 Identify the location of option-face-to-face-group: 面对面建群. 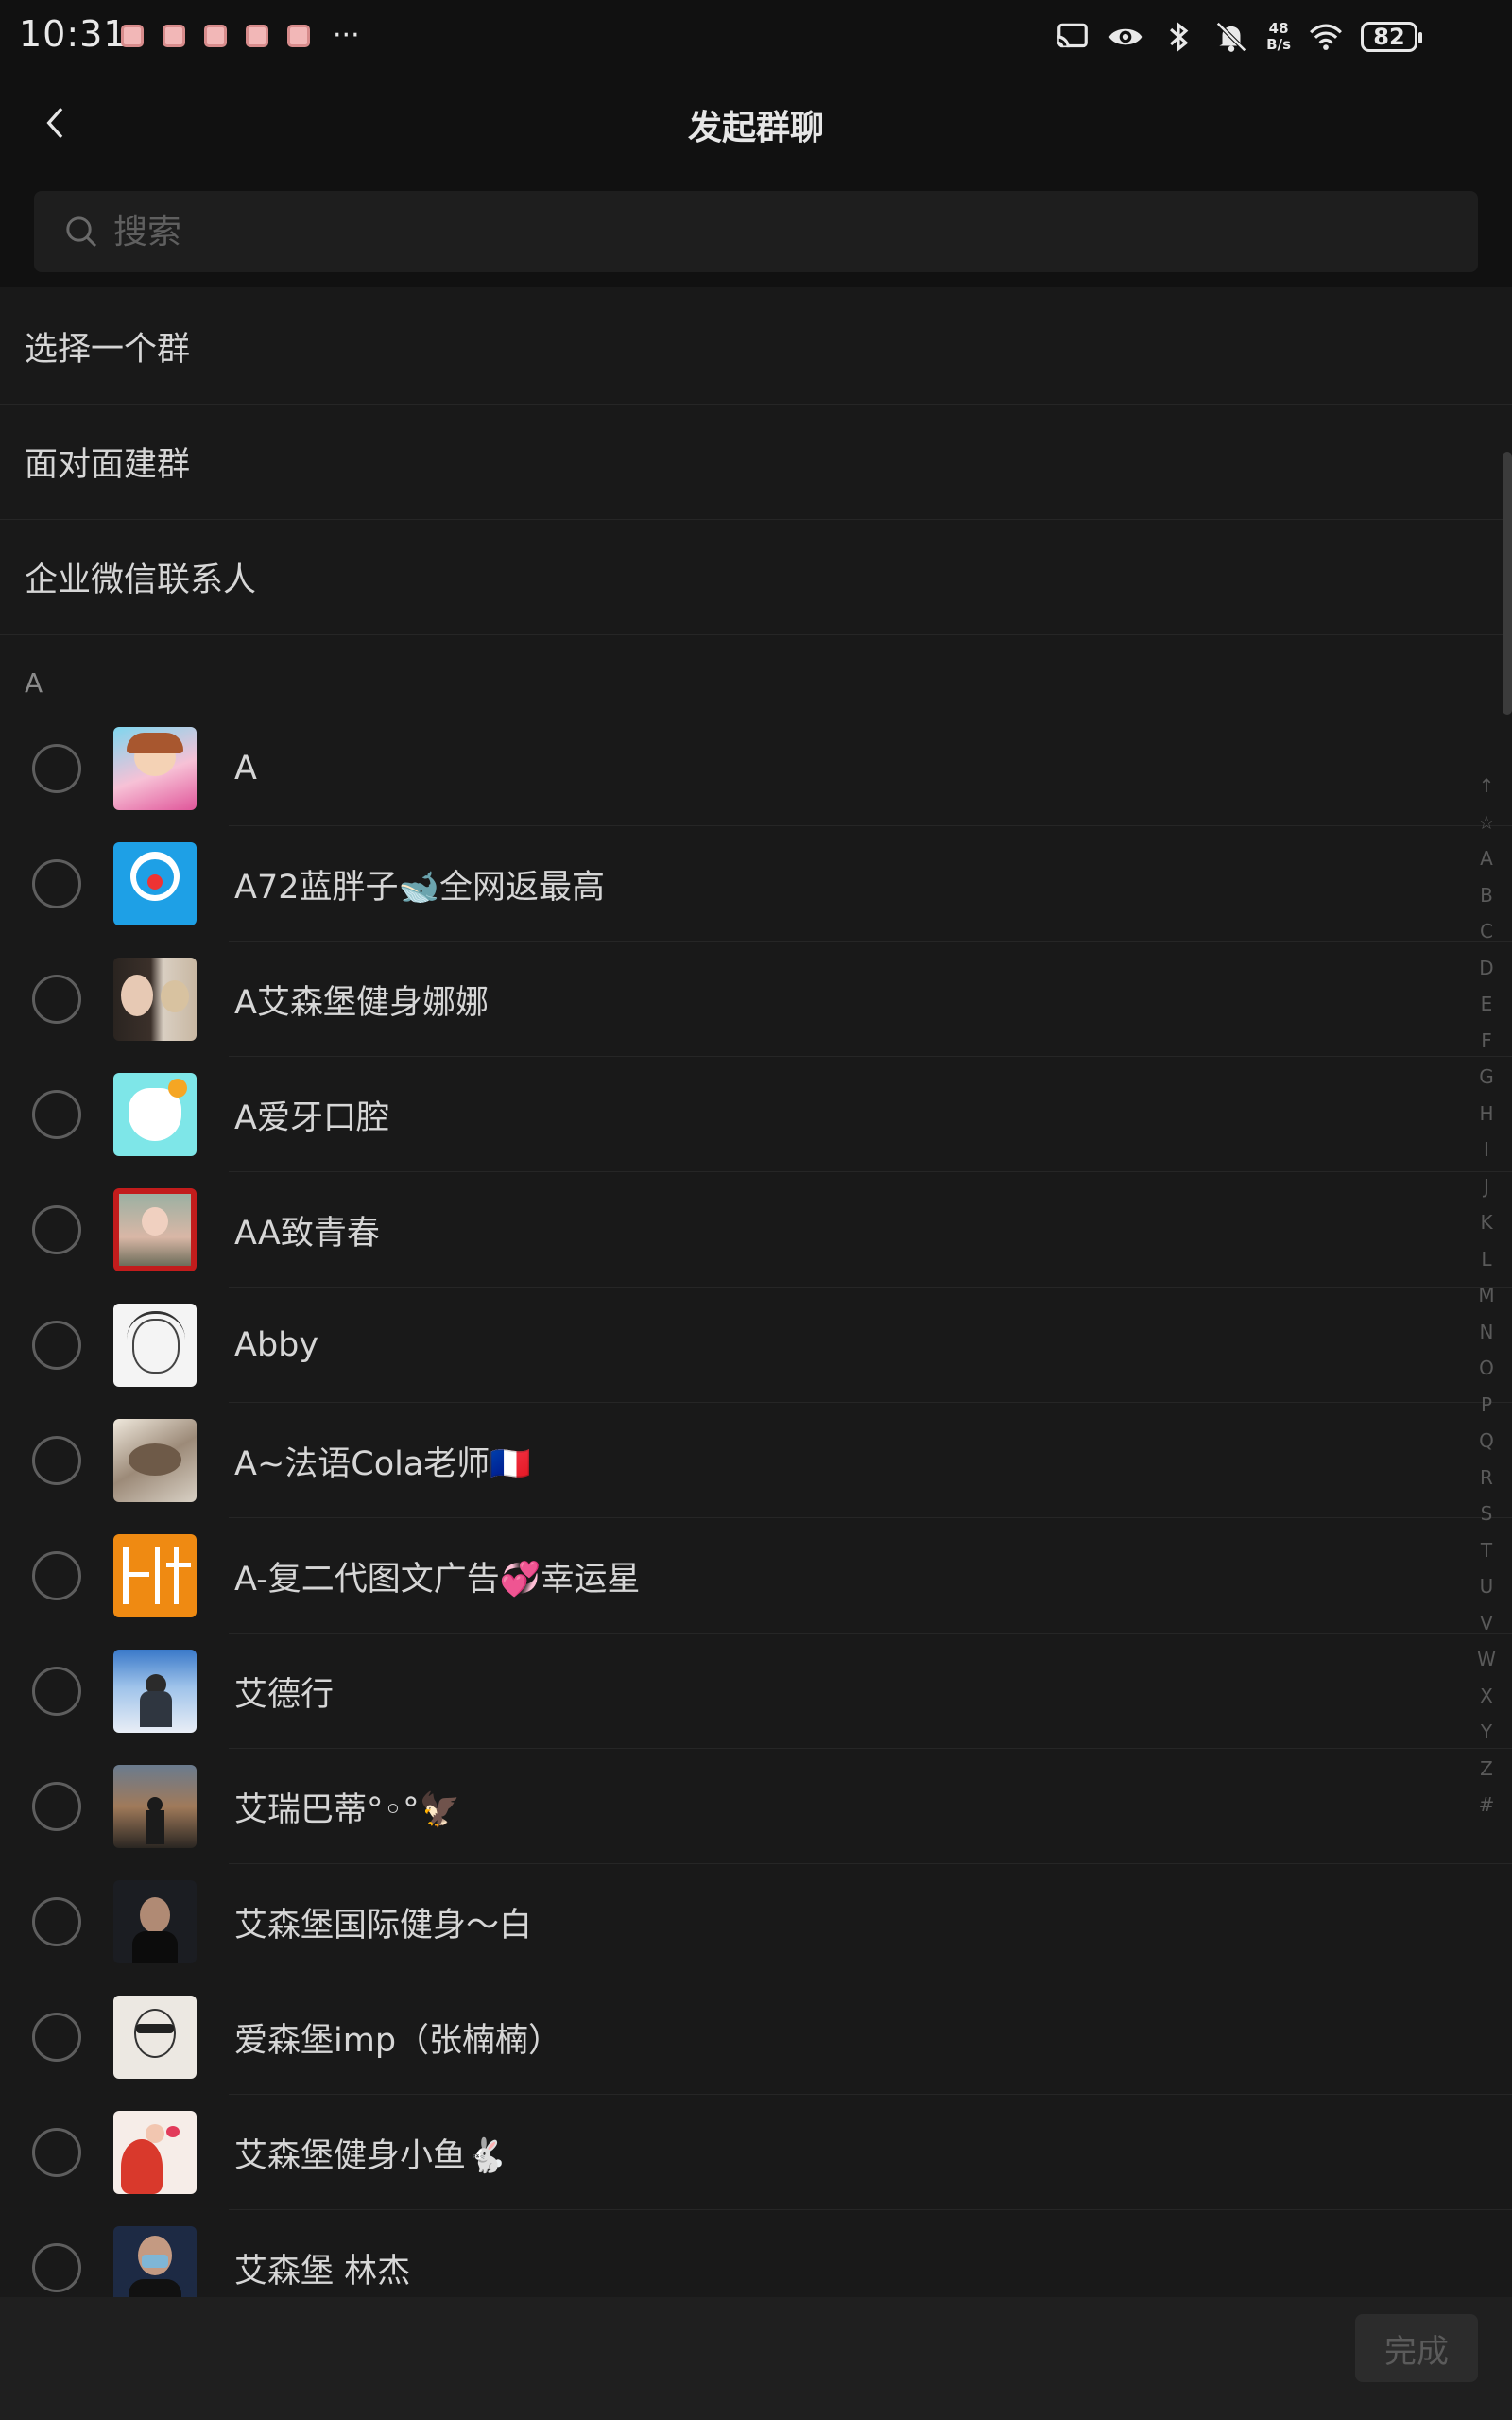
(756, 462).